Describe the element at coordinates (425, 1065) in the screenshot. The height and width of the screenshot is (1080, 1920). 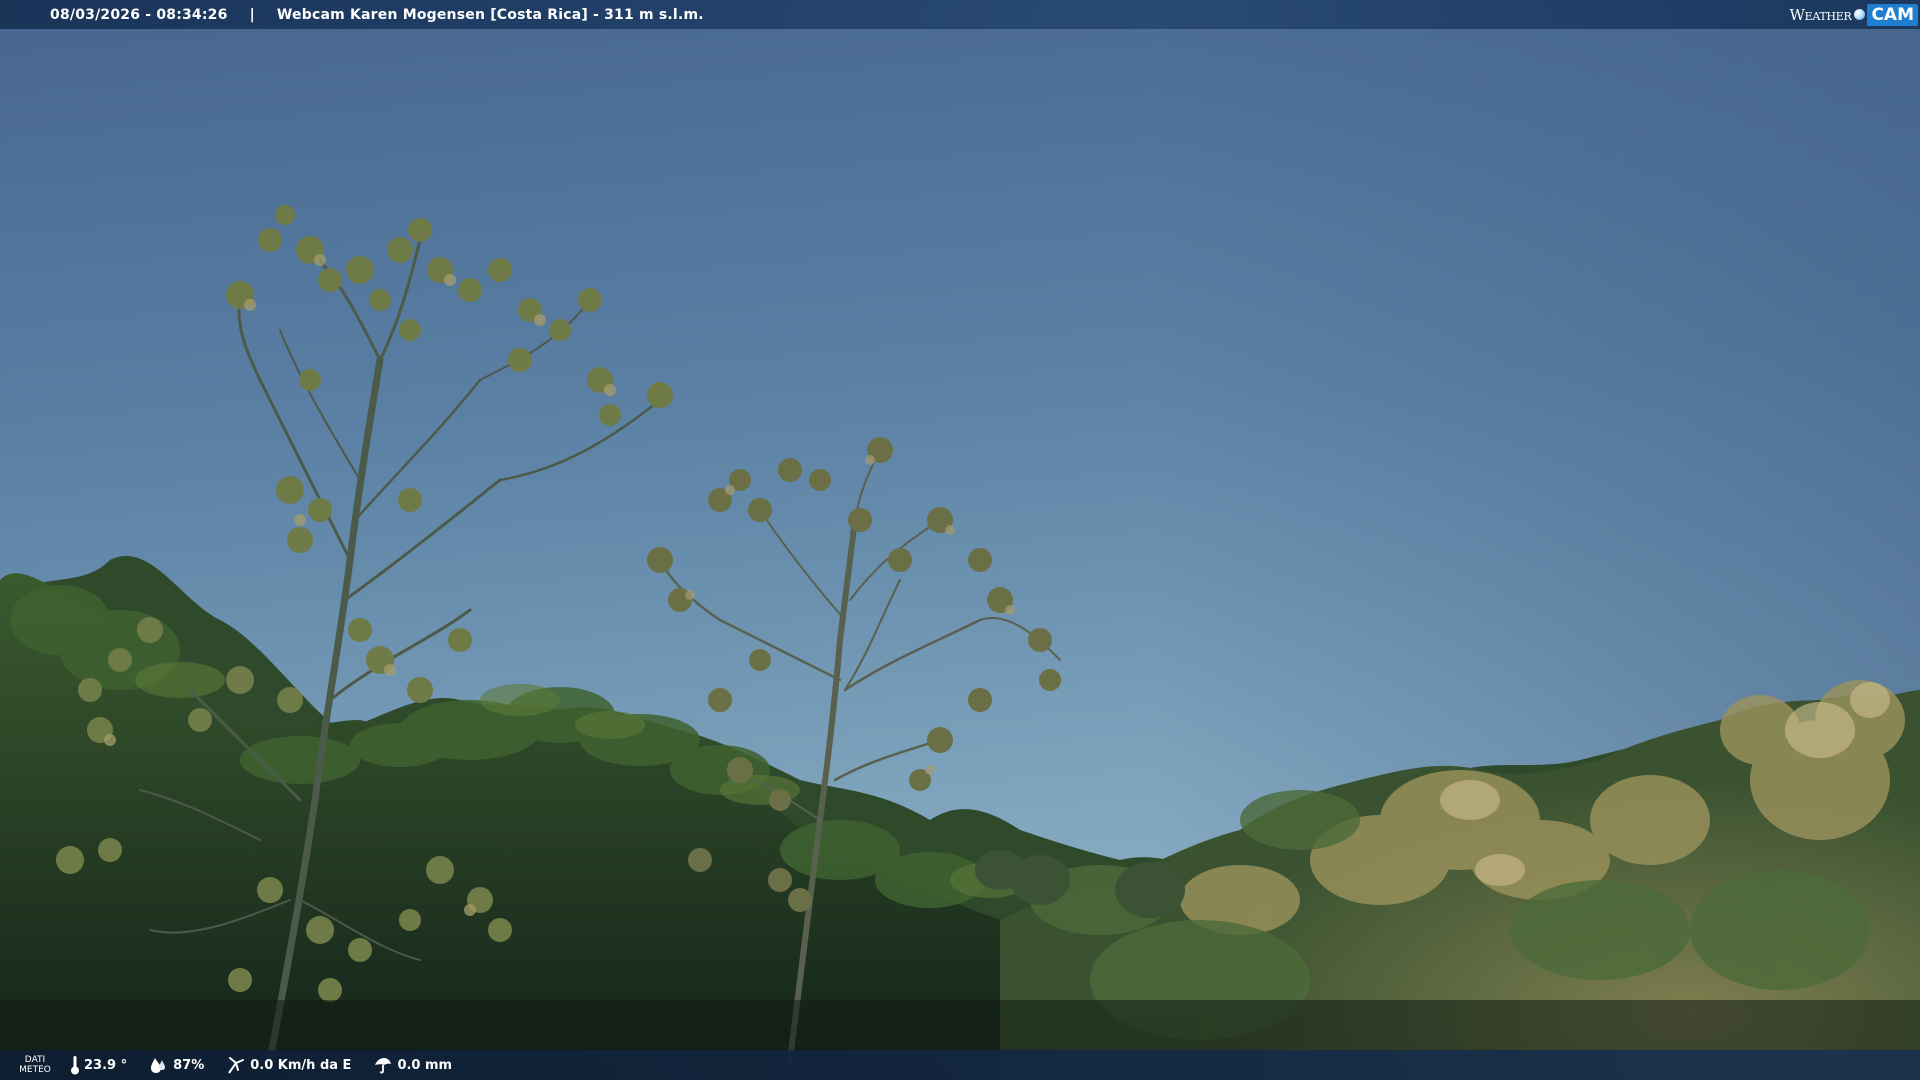
I see `rain-value: 0.0 mm` at that location.